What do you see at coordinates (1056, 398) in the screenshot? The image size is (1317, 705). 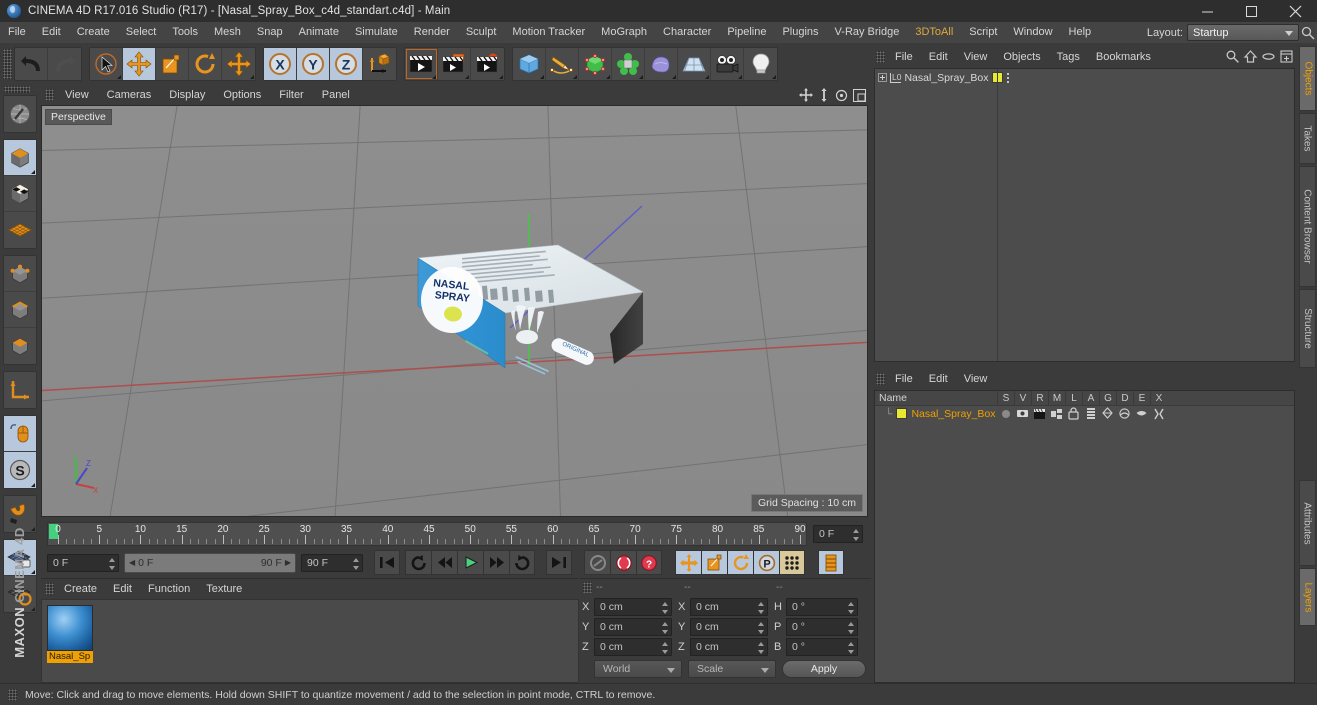 I see `layer-column-m: M` at bounding box center [1056, 398].